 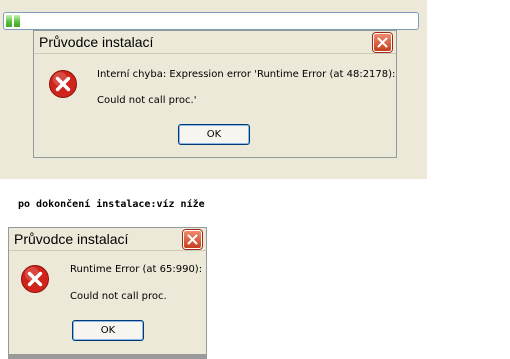 I want to click on progress-fill, so click(x=13, y=21).